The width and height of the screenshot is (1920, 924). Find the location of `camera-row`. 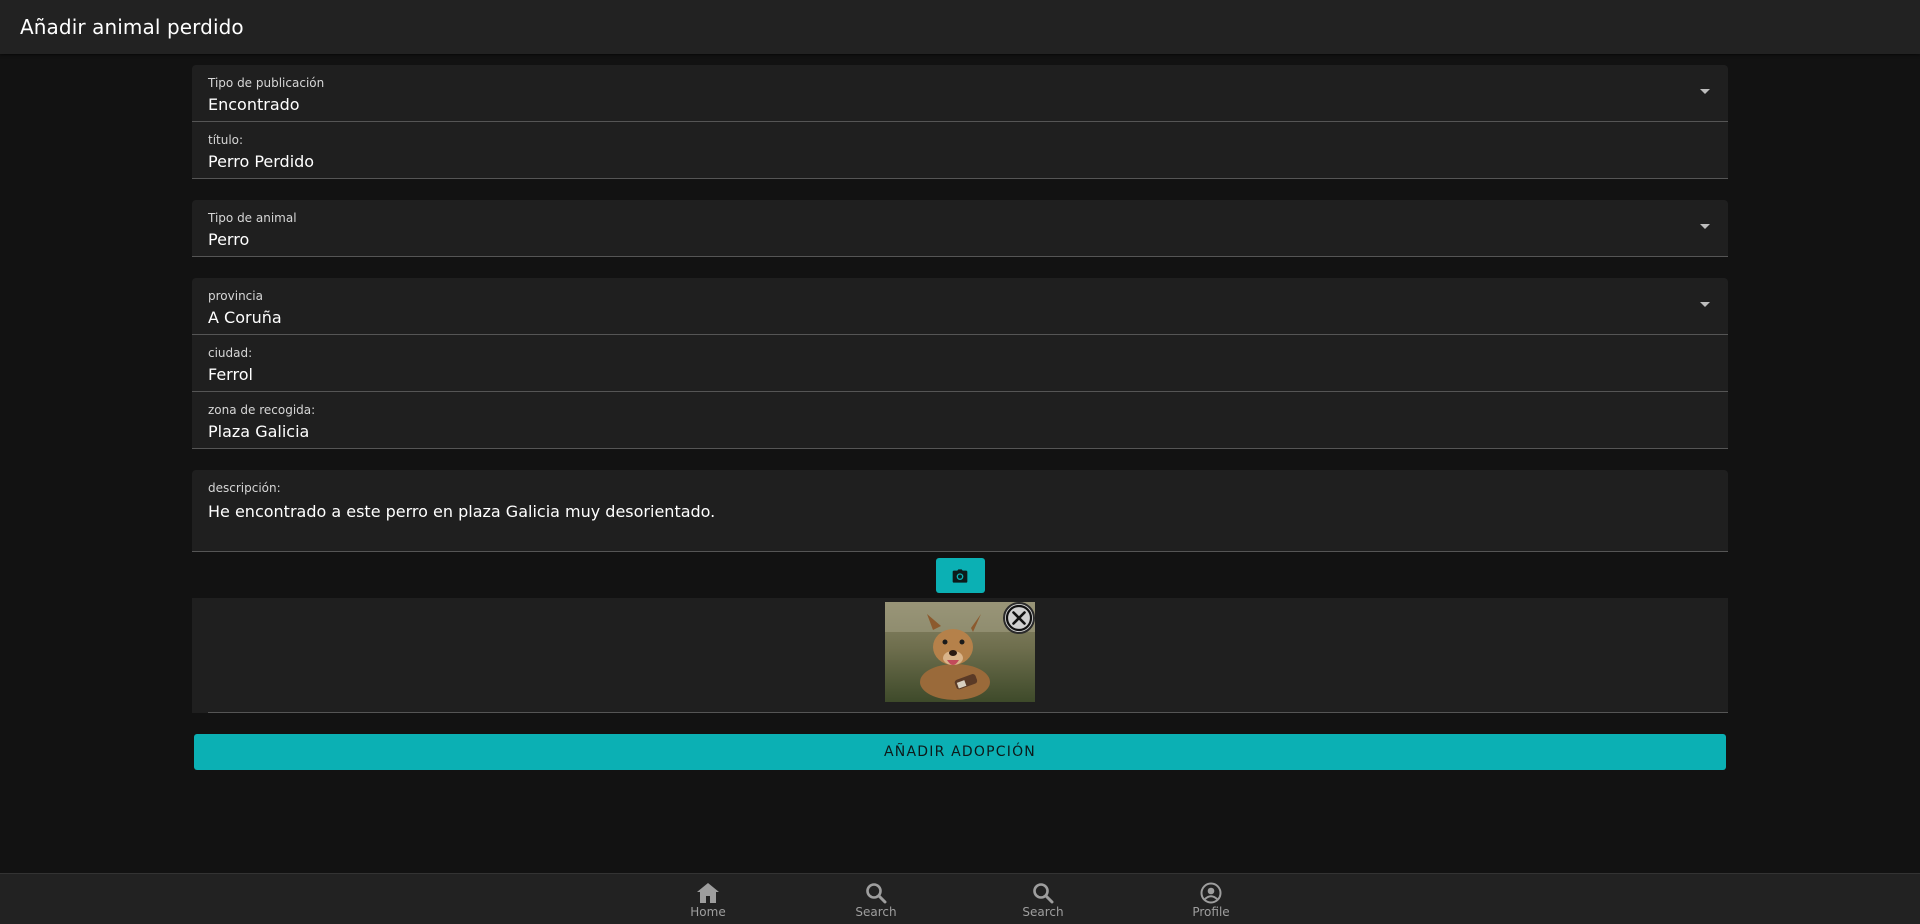

camera-row is located at coordinates (960, 575).